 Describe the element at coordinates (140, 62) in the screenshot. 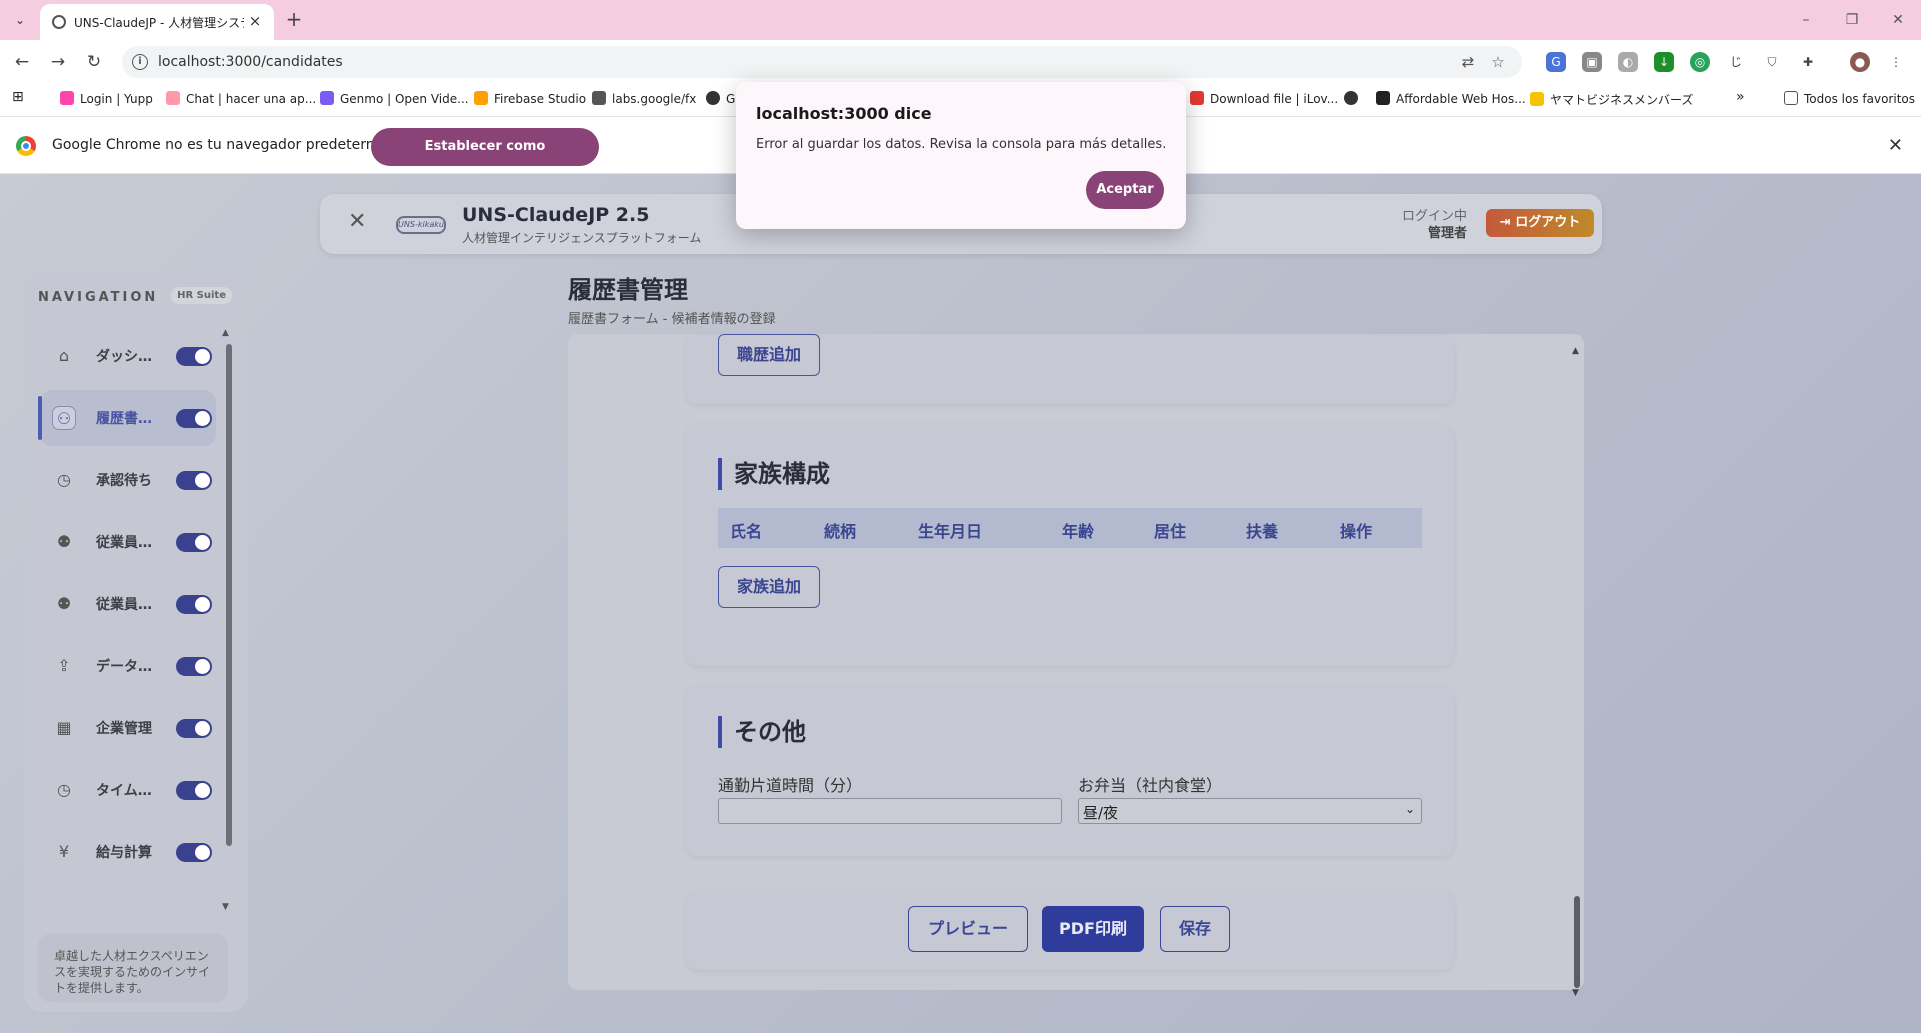

I see `site-info-icon: i` at that location.